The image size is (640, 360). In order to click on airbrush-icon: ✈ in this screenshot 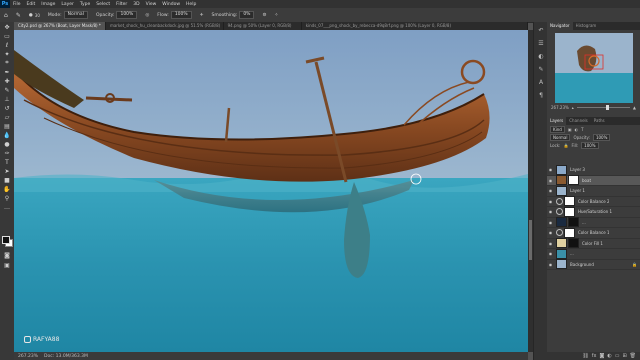, I will do `click(202, 15)`.